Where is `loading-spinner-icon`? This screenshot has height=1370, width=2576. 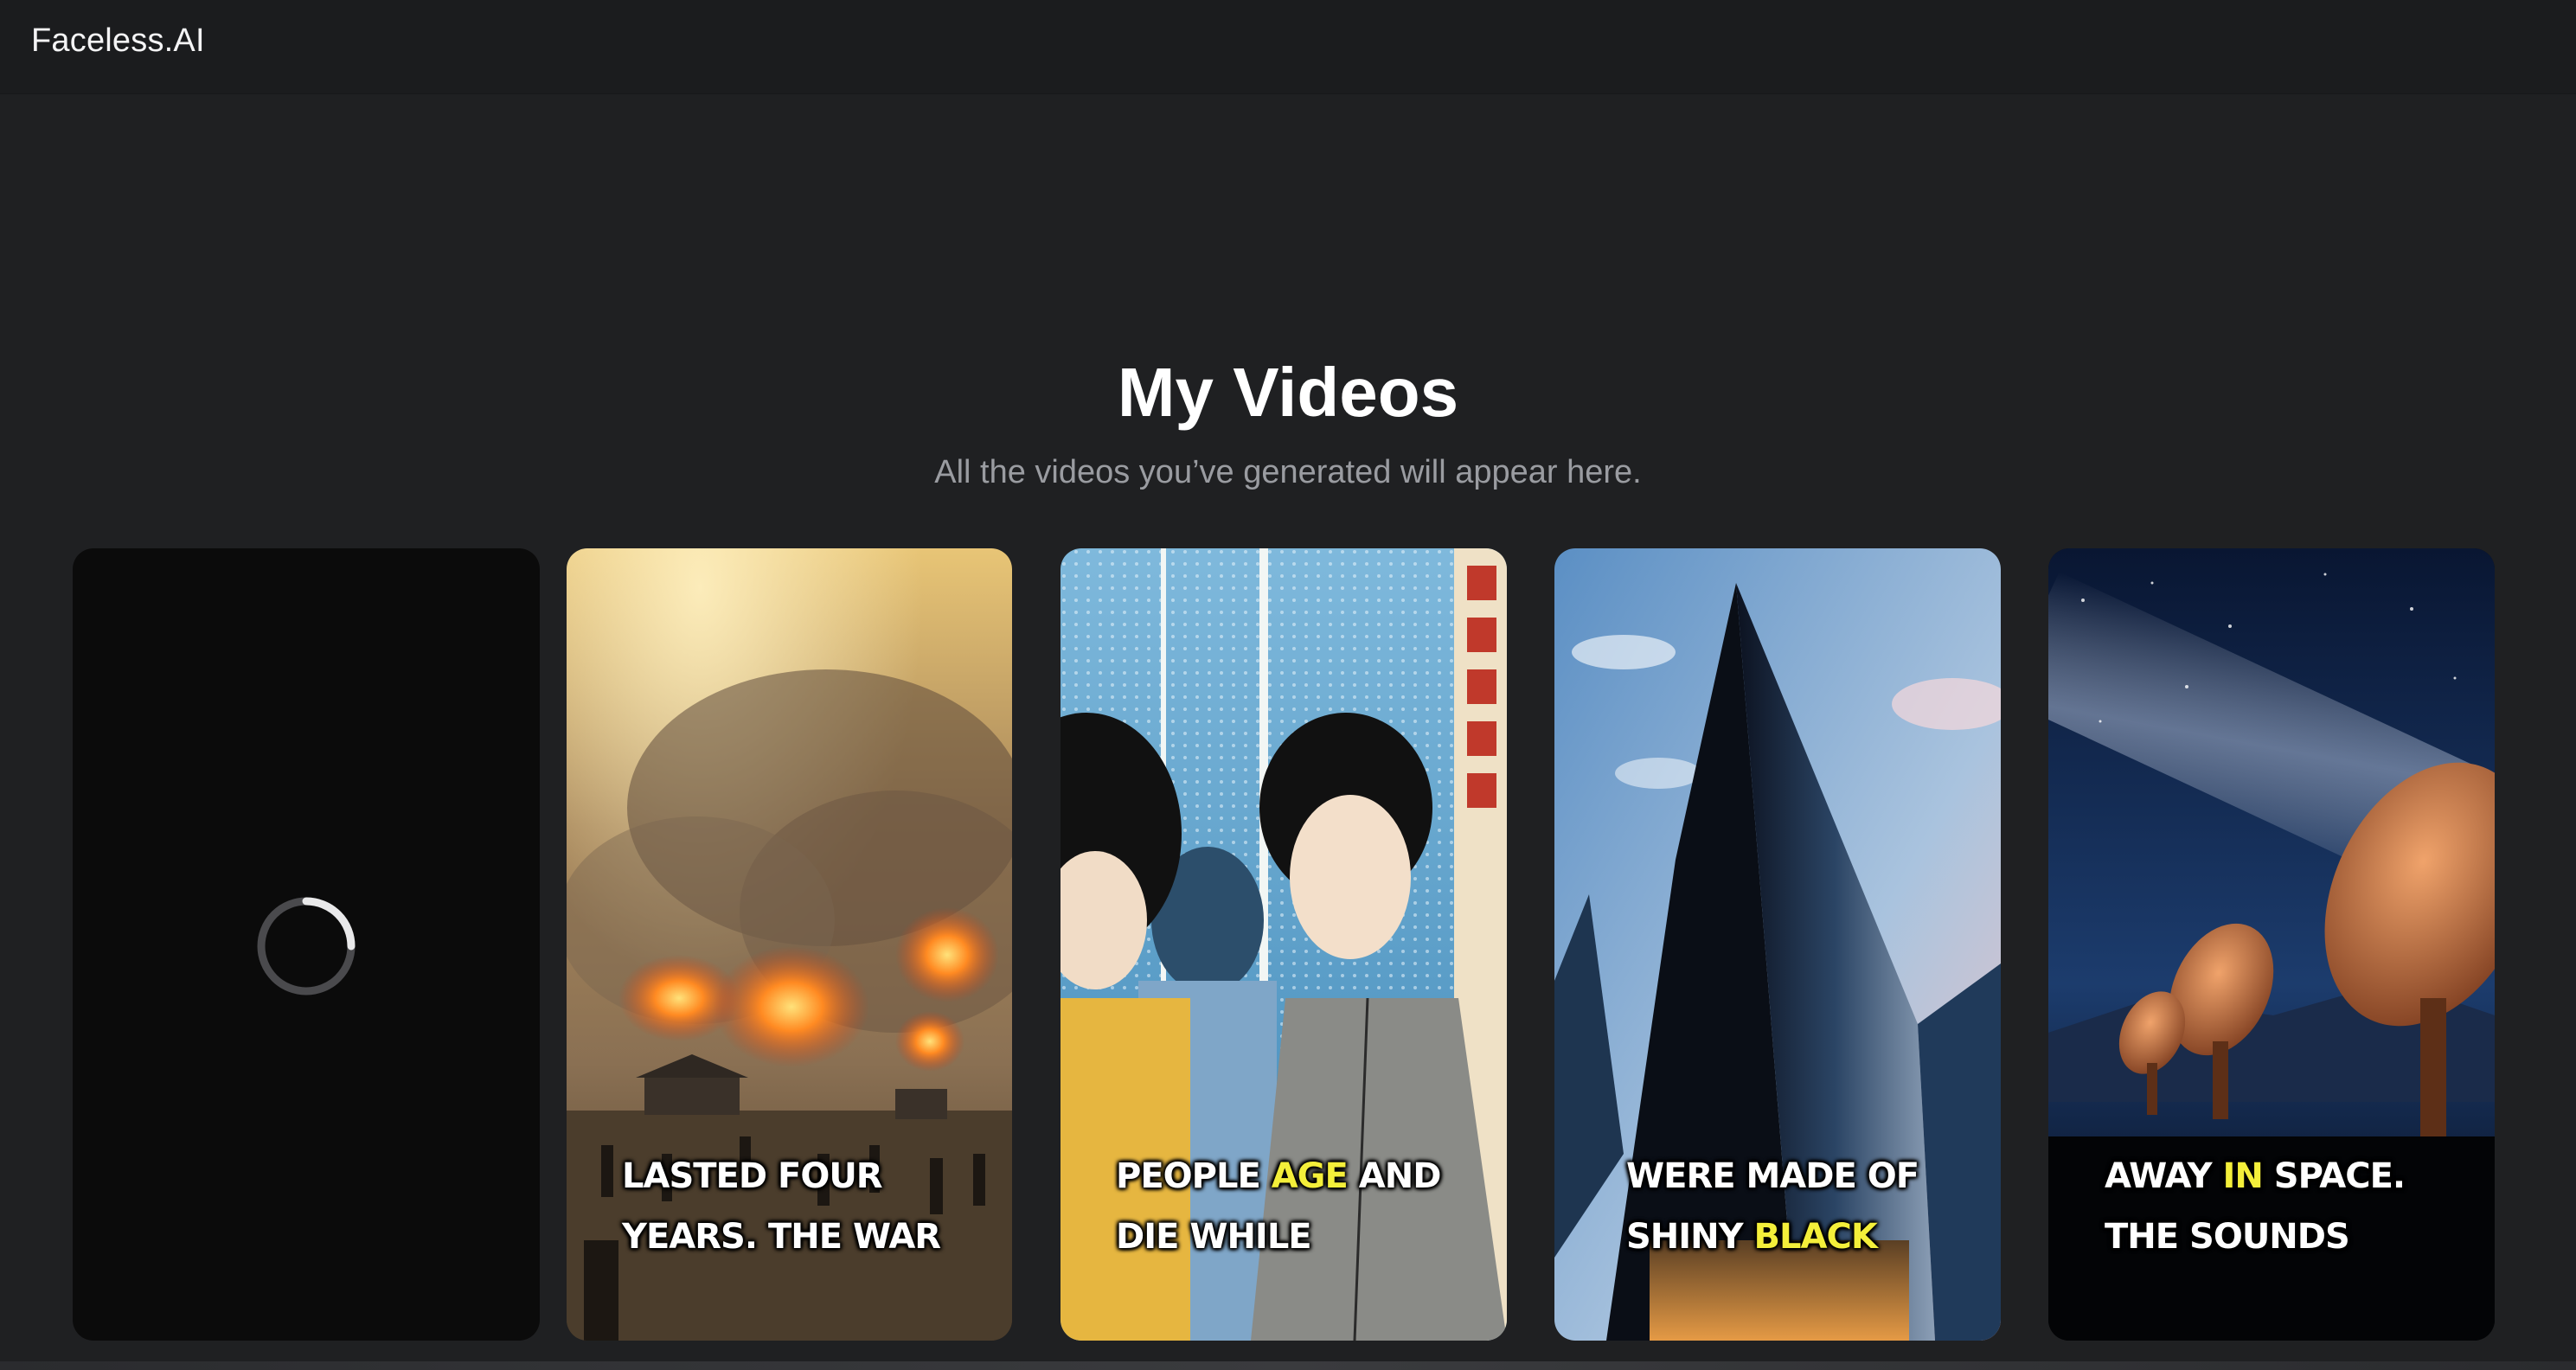
loading-spinner-icon is located at coordinates (306, 946).